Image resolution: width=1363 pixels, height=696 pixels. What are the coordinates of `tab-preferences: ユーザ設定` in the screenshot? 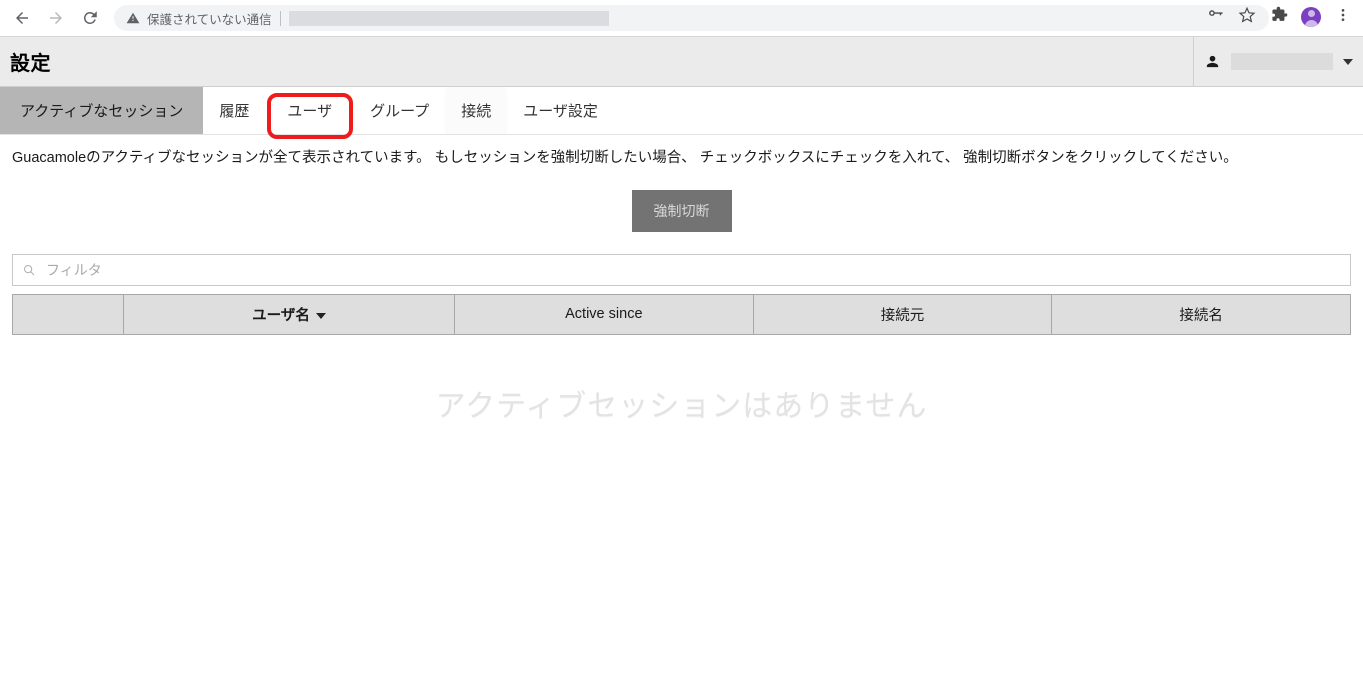 It's located at (560, 110).